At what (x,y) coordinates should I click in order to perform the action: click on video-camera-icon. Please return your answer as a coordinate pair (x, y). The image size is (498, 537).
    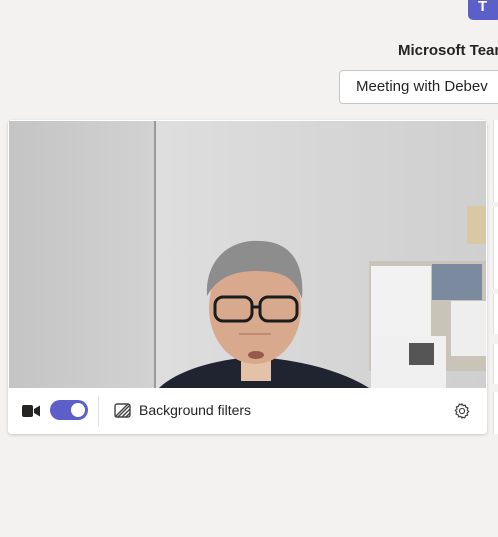
    Looking at the image, I should click on (31, 411).